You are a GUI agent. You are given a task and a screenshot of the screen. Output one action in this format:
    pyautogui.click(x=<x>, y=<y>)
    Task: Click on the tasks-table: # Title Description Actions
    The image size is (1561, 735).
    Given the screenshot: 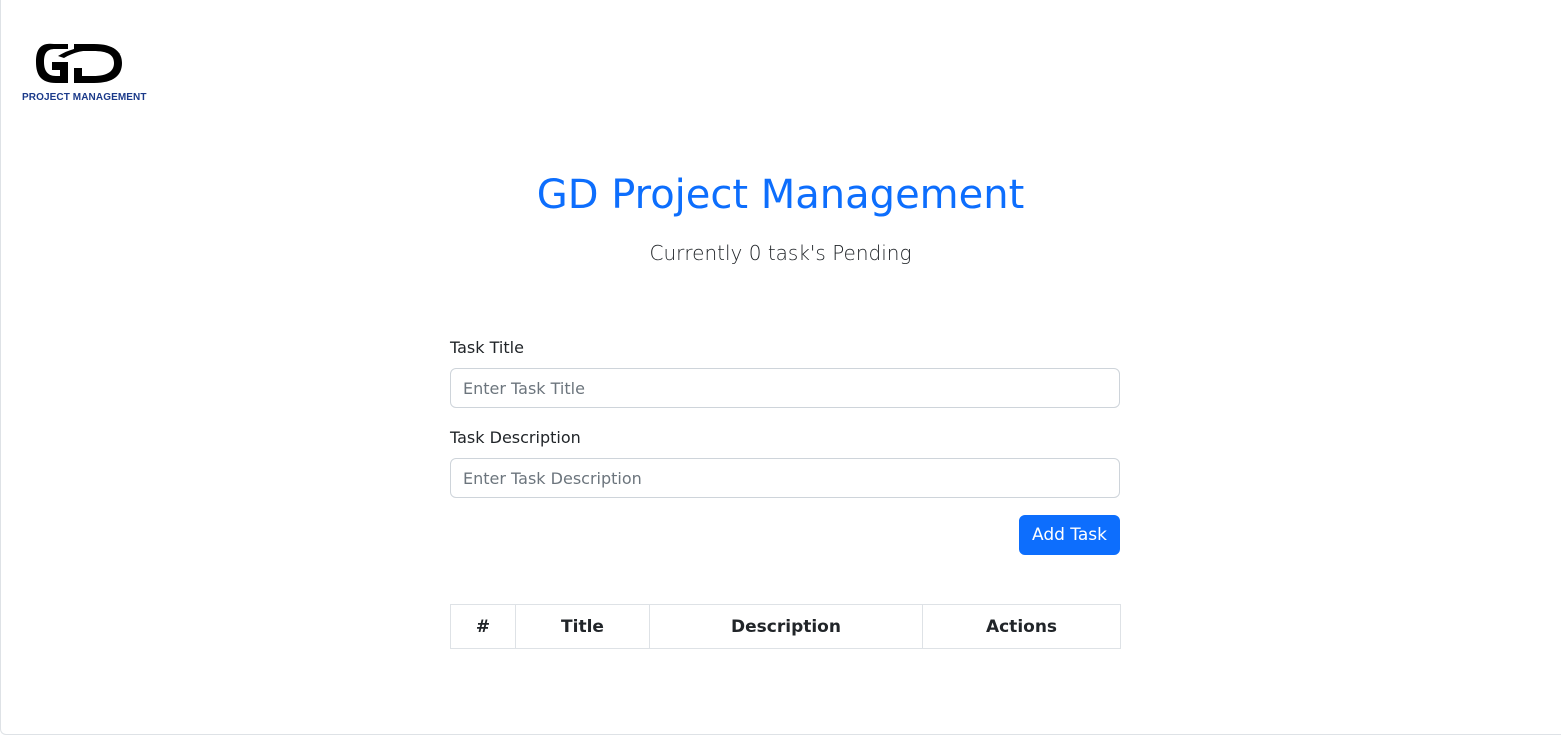 What is the action you would take?
    pyautogui.click(x=785, y=626)
    